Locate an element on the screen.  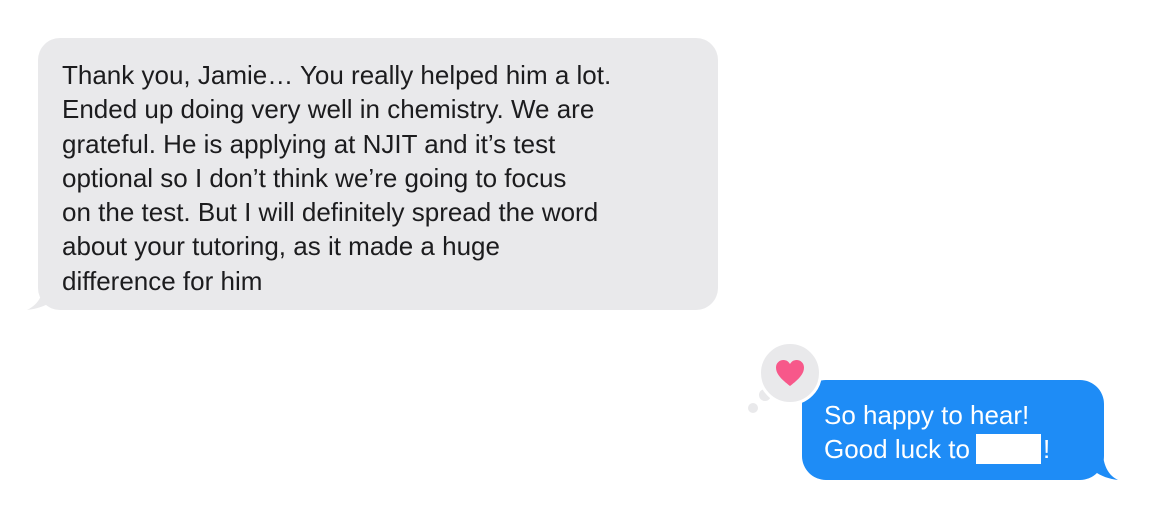
outgoing-message-punctuation: ! is located at coordinates (1046, 449).